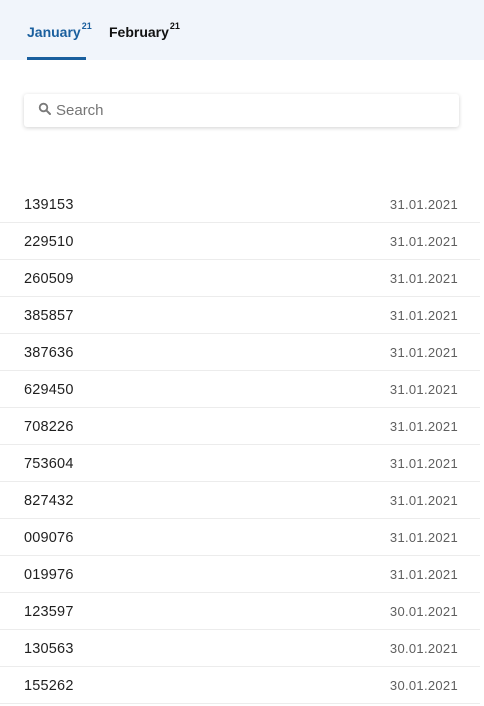  I want to click on list-item: 139153 31.01.2021, so click(240, 204).